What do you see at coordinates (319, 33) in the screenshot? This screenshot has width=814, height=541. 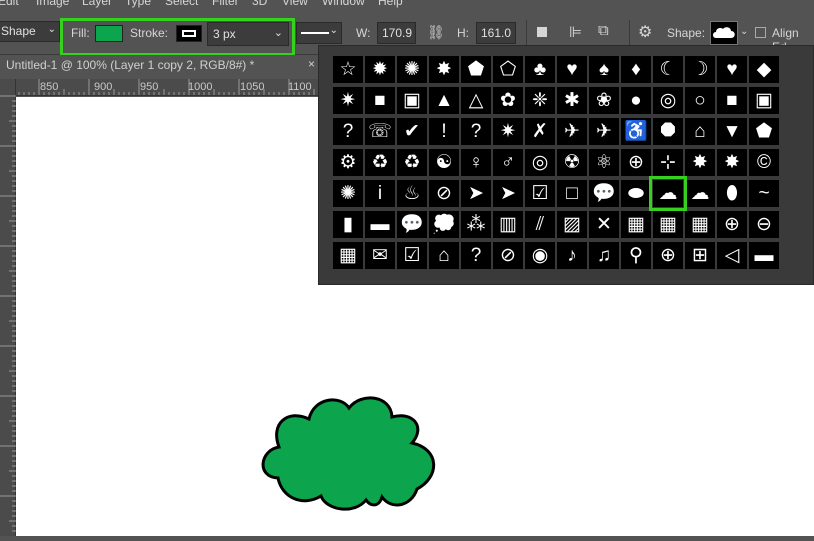 I see `stroke-type-dropdown: ⌄` at bounding box center [319, 33].